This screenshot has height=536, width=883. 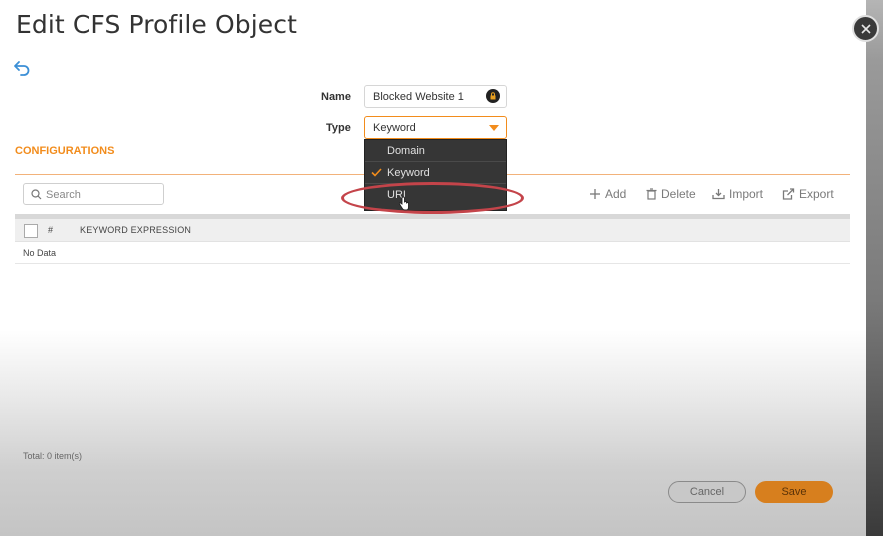 What do you see at coordinates (874, 268) in the screenshot?
I see `background-page` at bounding box center [874, 268].